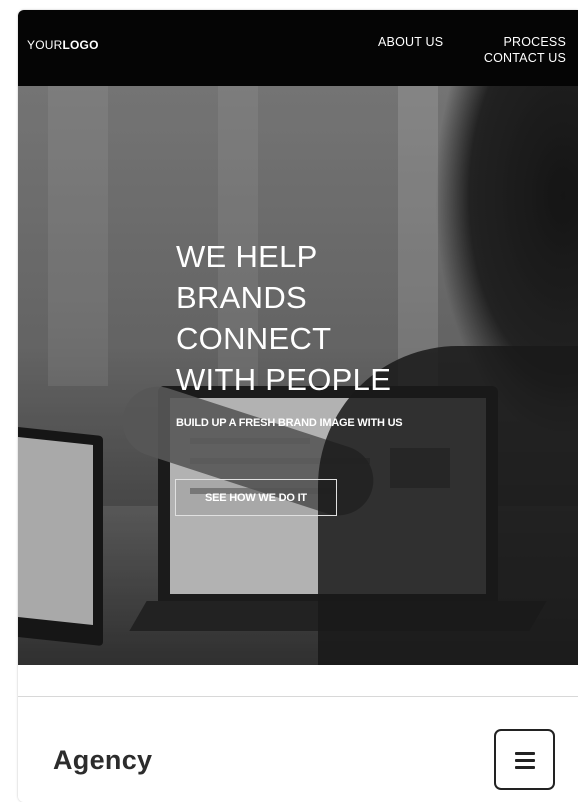  Describe the element at coordinates (298, 48) in the screenshot. I see `top-navigation: YOURLOGO ABOUT US PROCESS CONTACT US` at that location.